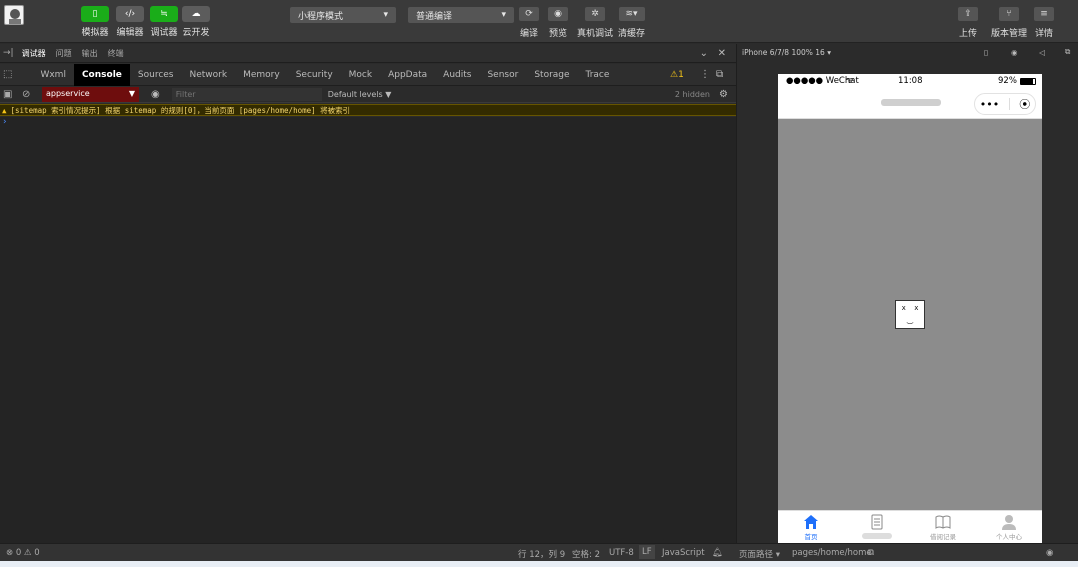 Image resolution: width=1078 pixels, height=567 pixels. What do you see at coordinates (1014, 52) in the screenshot?
I see `record-icon: ◉` at bounding box center [1014, 52].